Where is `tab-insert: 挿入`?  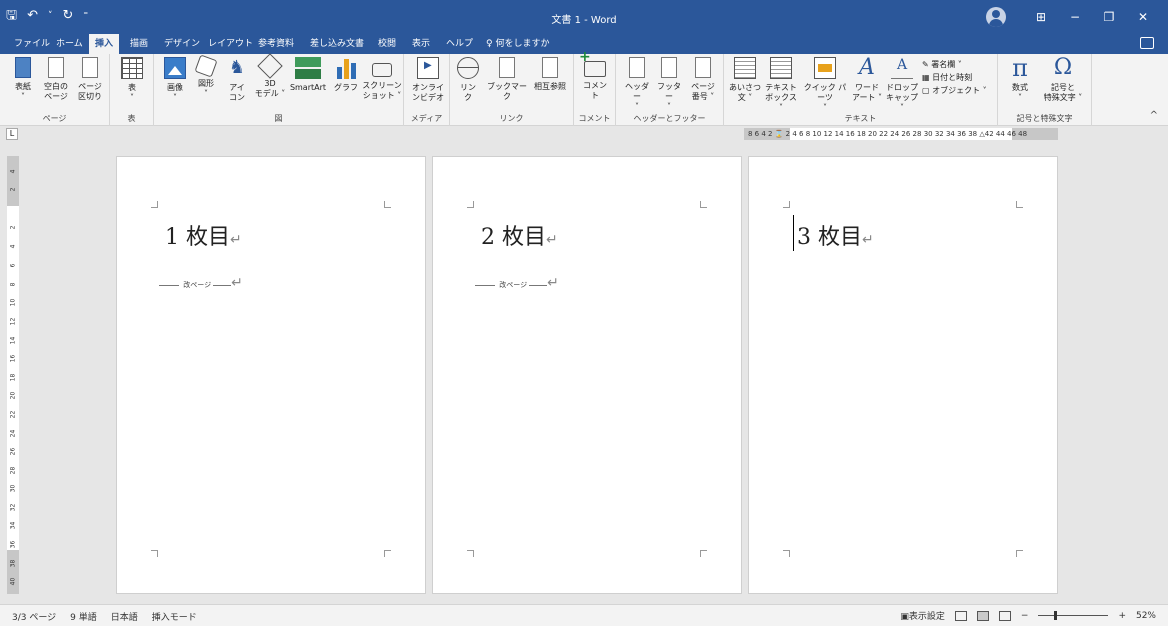
tab-insert: 挿入 is located at coordinates (104, 44).